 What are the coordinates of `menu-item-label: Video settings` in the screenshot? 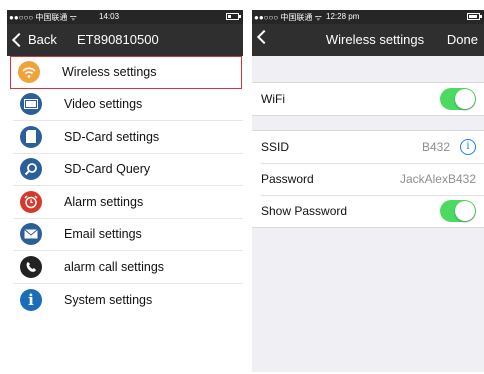 It's located at (103, 104).